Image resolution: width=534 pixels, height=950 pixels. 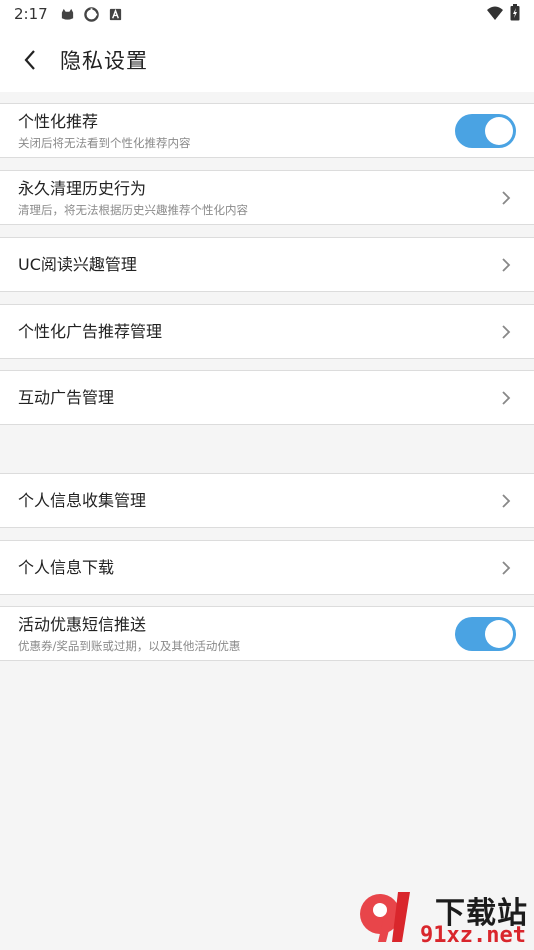 I want to click on setting-row-personalized-ads: 个性化广告推荐管理, so click(x=267, y=331).